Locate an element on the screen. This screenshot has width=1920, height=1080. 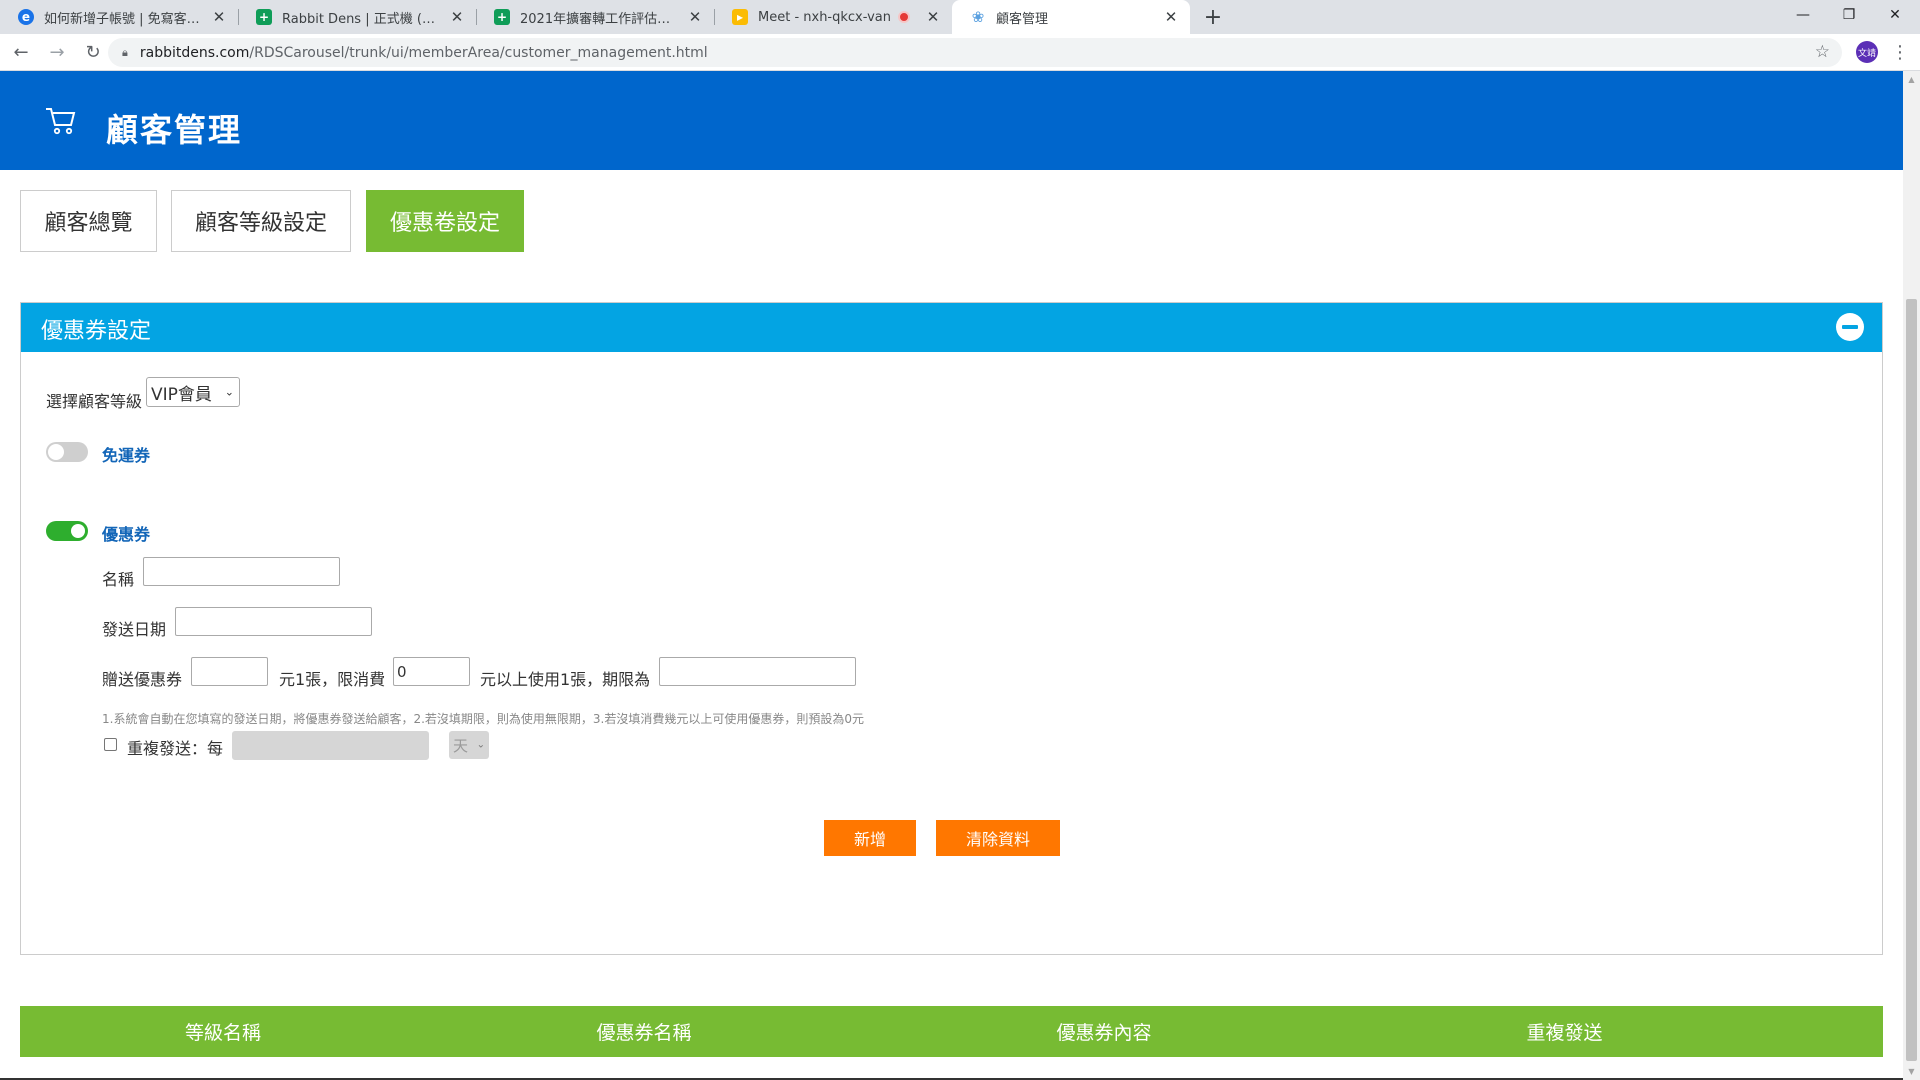
scroll-up-icon: ▲ is located at coordinates (1911, 79).